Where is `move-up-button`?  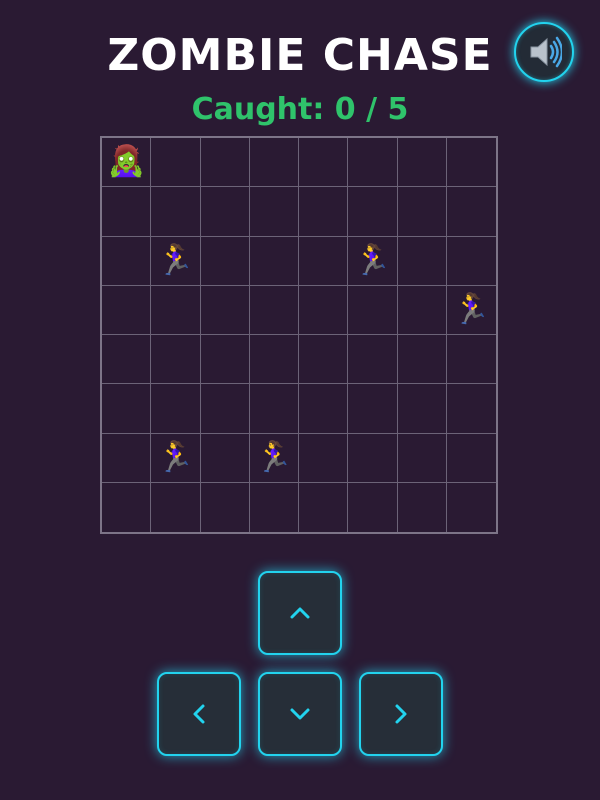
move-up-button is located at coordinates (300, 613).